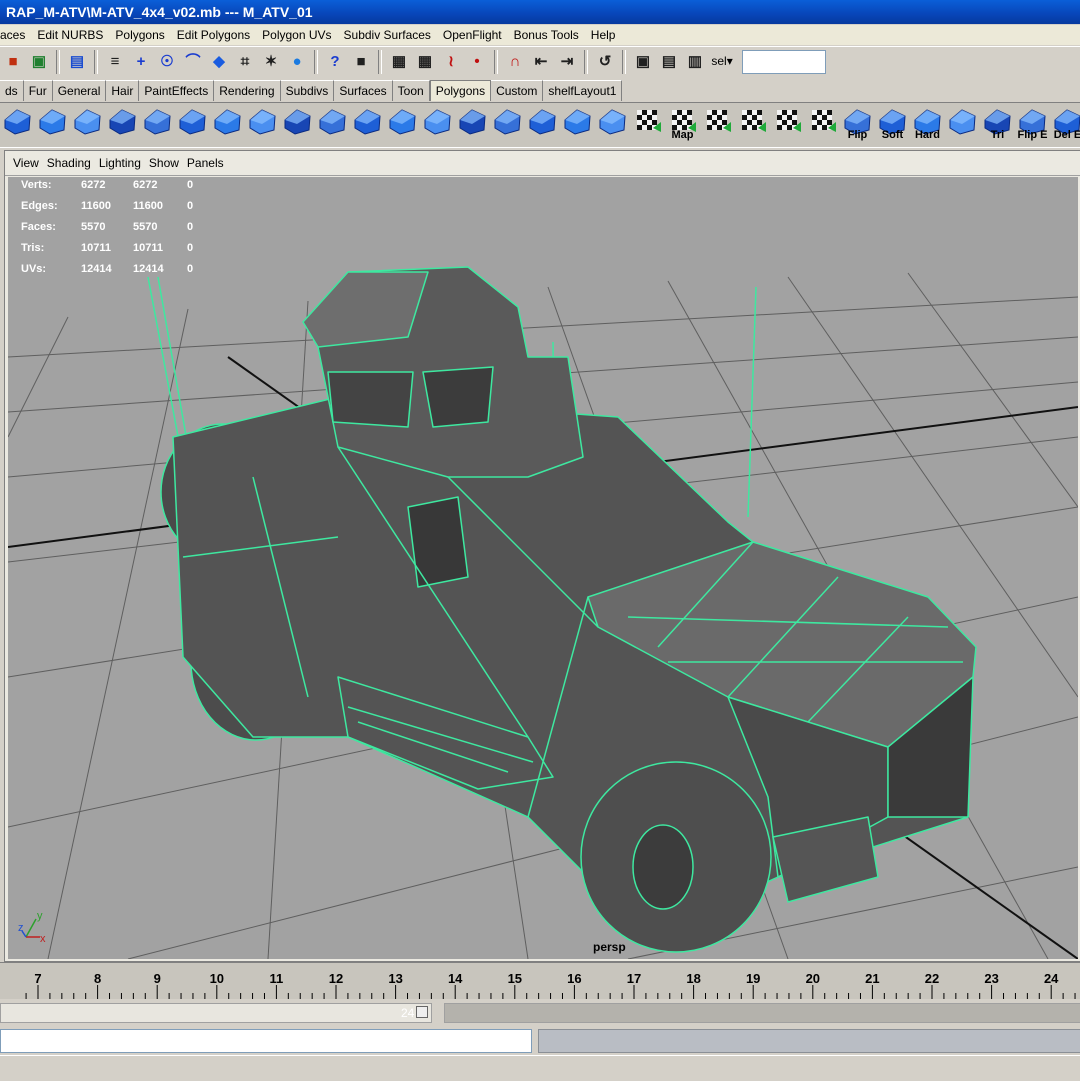 The image size is (1080, 1081). What do you see at coordinates (12, 90) in the screenshot?
I see `shelf-tab: ds` at bounding box center [12, 90].